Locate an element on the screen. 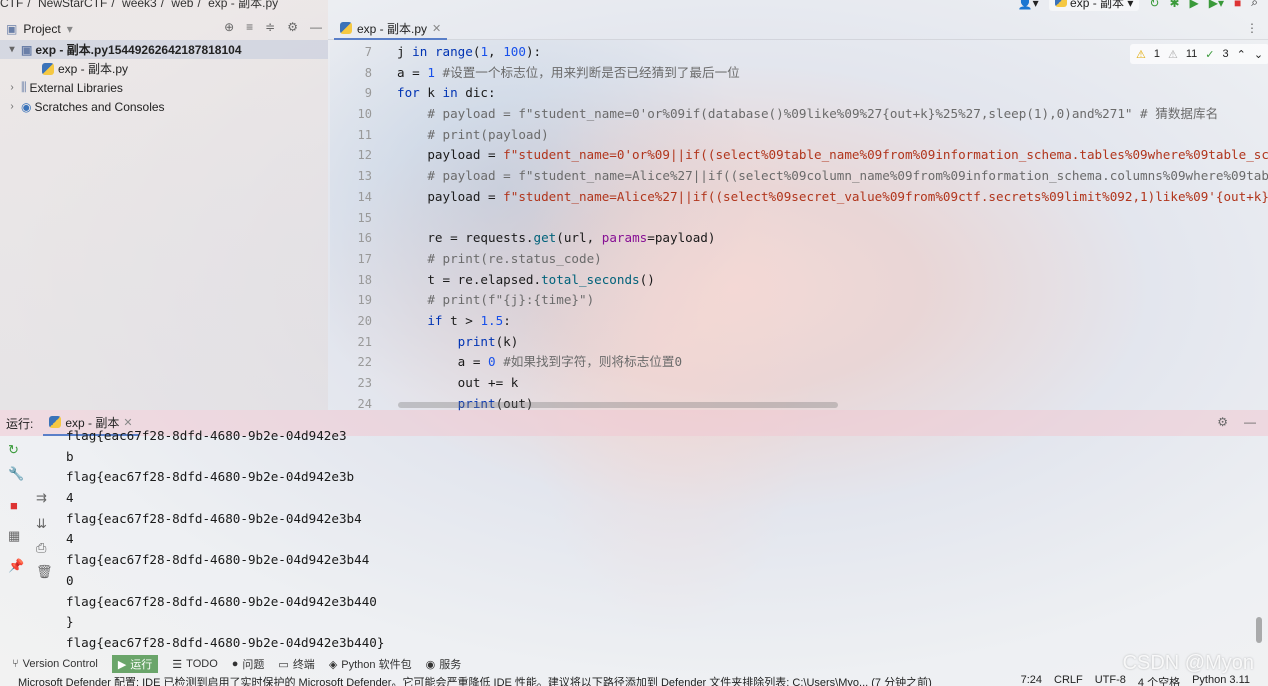 Image resolution: width=1268 pixels, height=686 pixels. code-line: if t > 1.5: is located at coordinates (832, 321).